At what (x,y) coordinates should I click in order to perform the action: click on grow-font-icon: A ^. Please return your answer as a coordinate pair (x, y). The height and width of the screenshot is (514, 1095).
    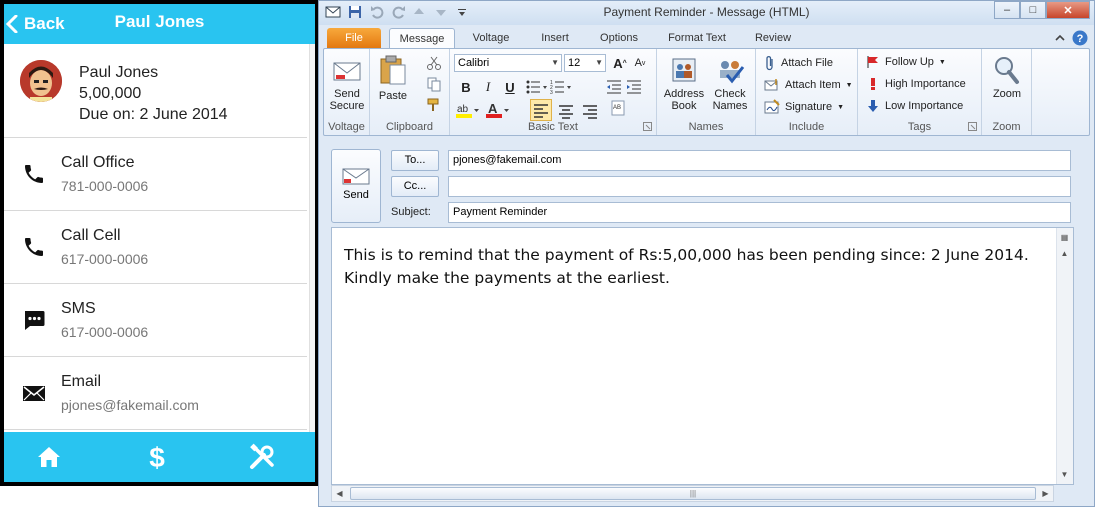
    Looking at the image, I should click on (620, 63).